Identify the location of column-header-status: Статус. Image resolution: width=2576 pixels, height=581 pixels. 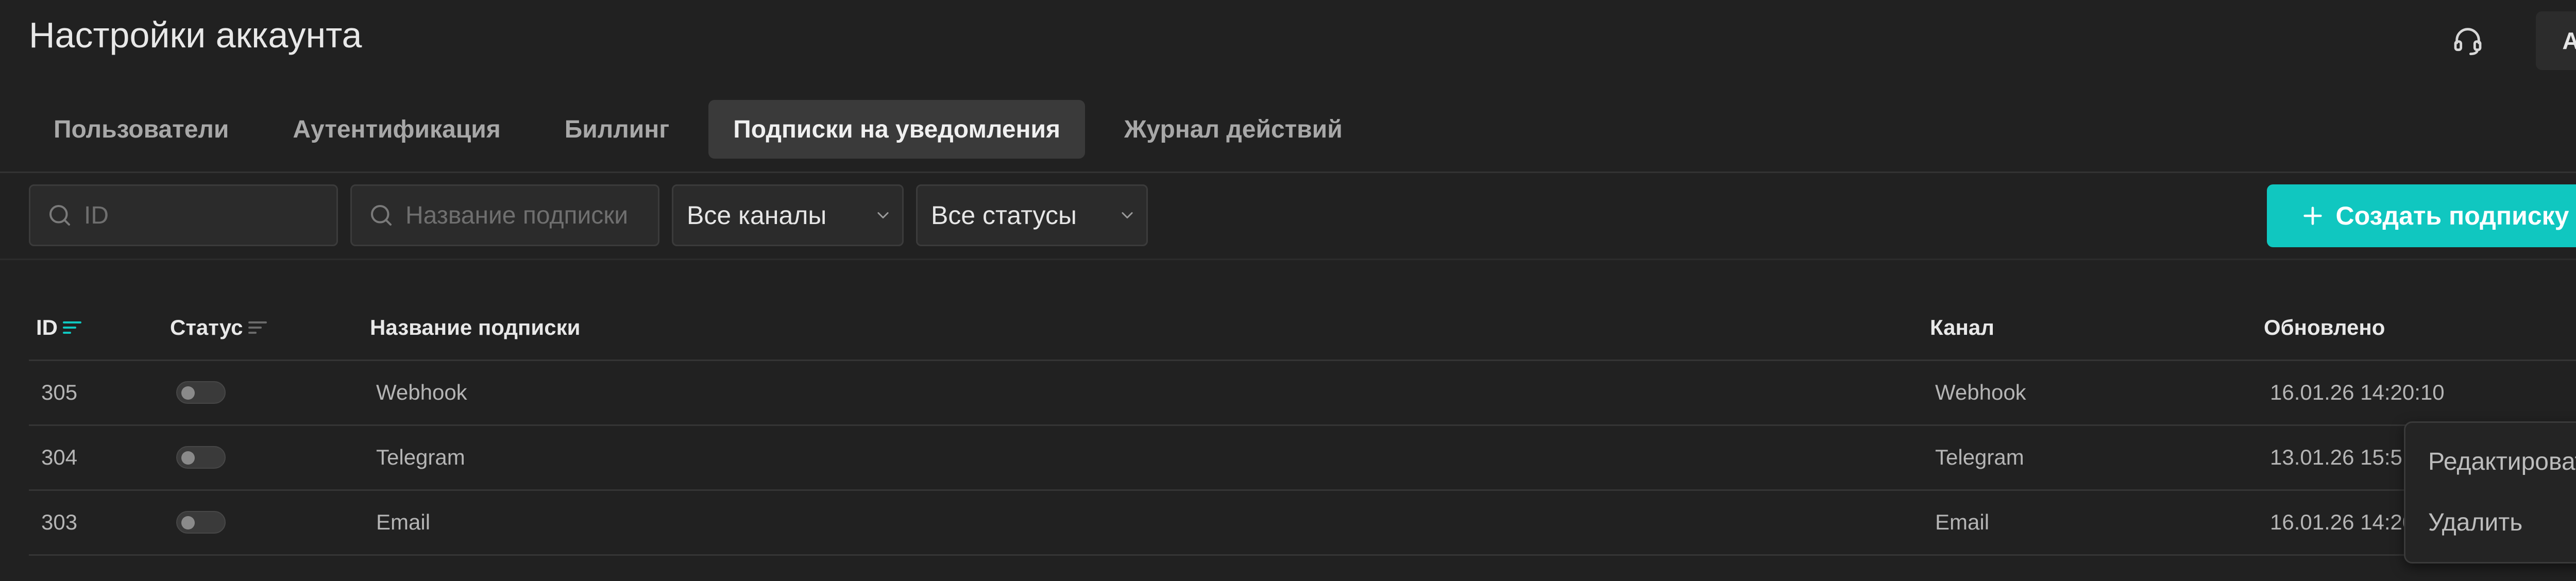
(219, 327).